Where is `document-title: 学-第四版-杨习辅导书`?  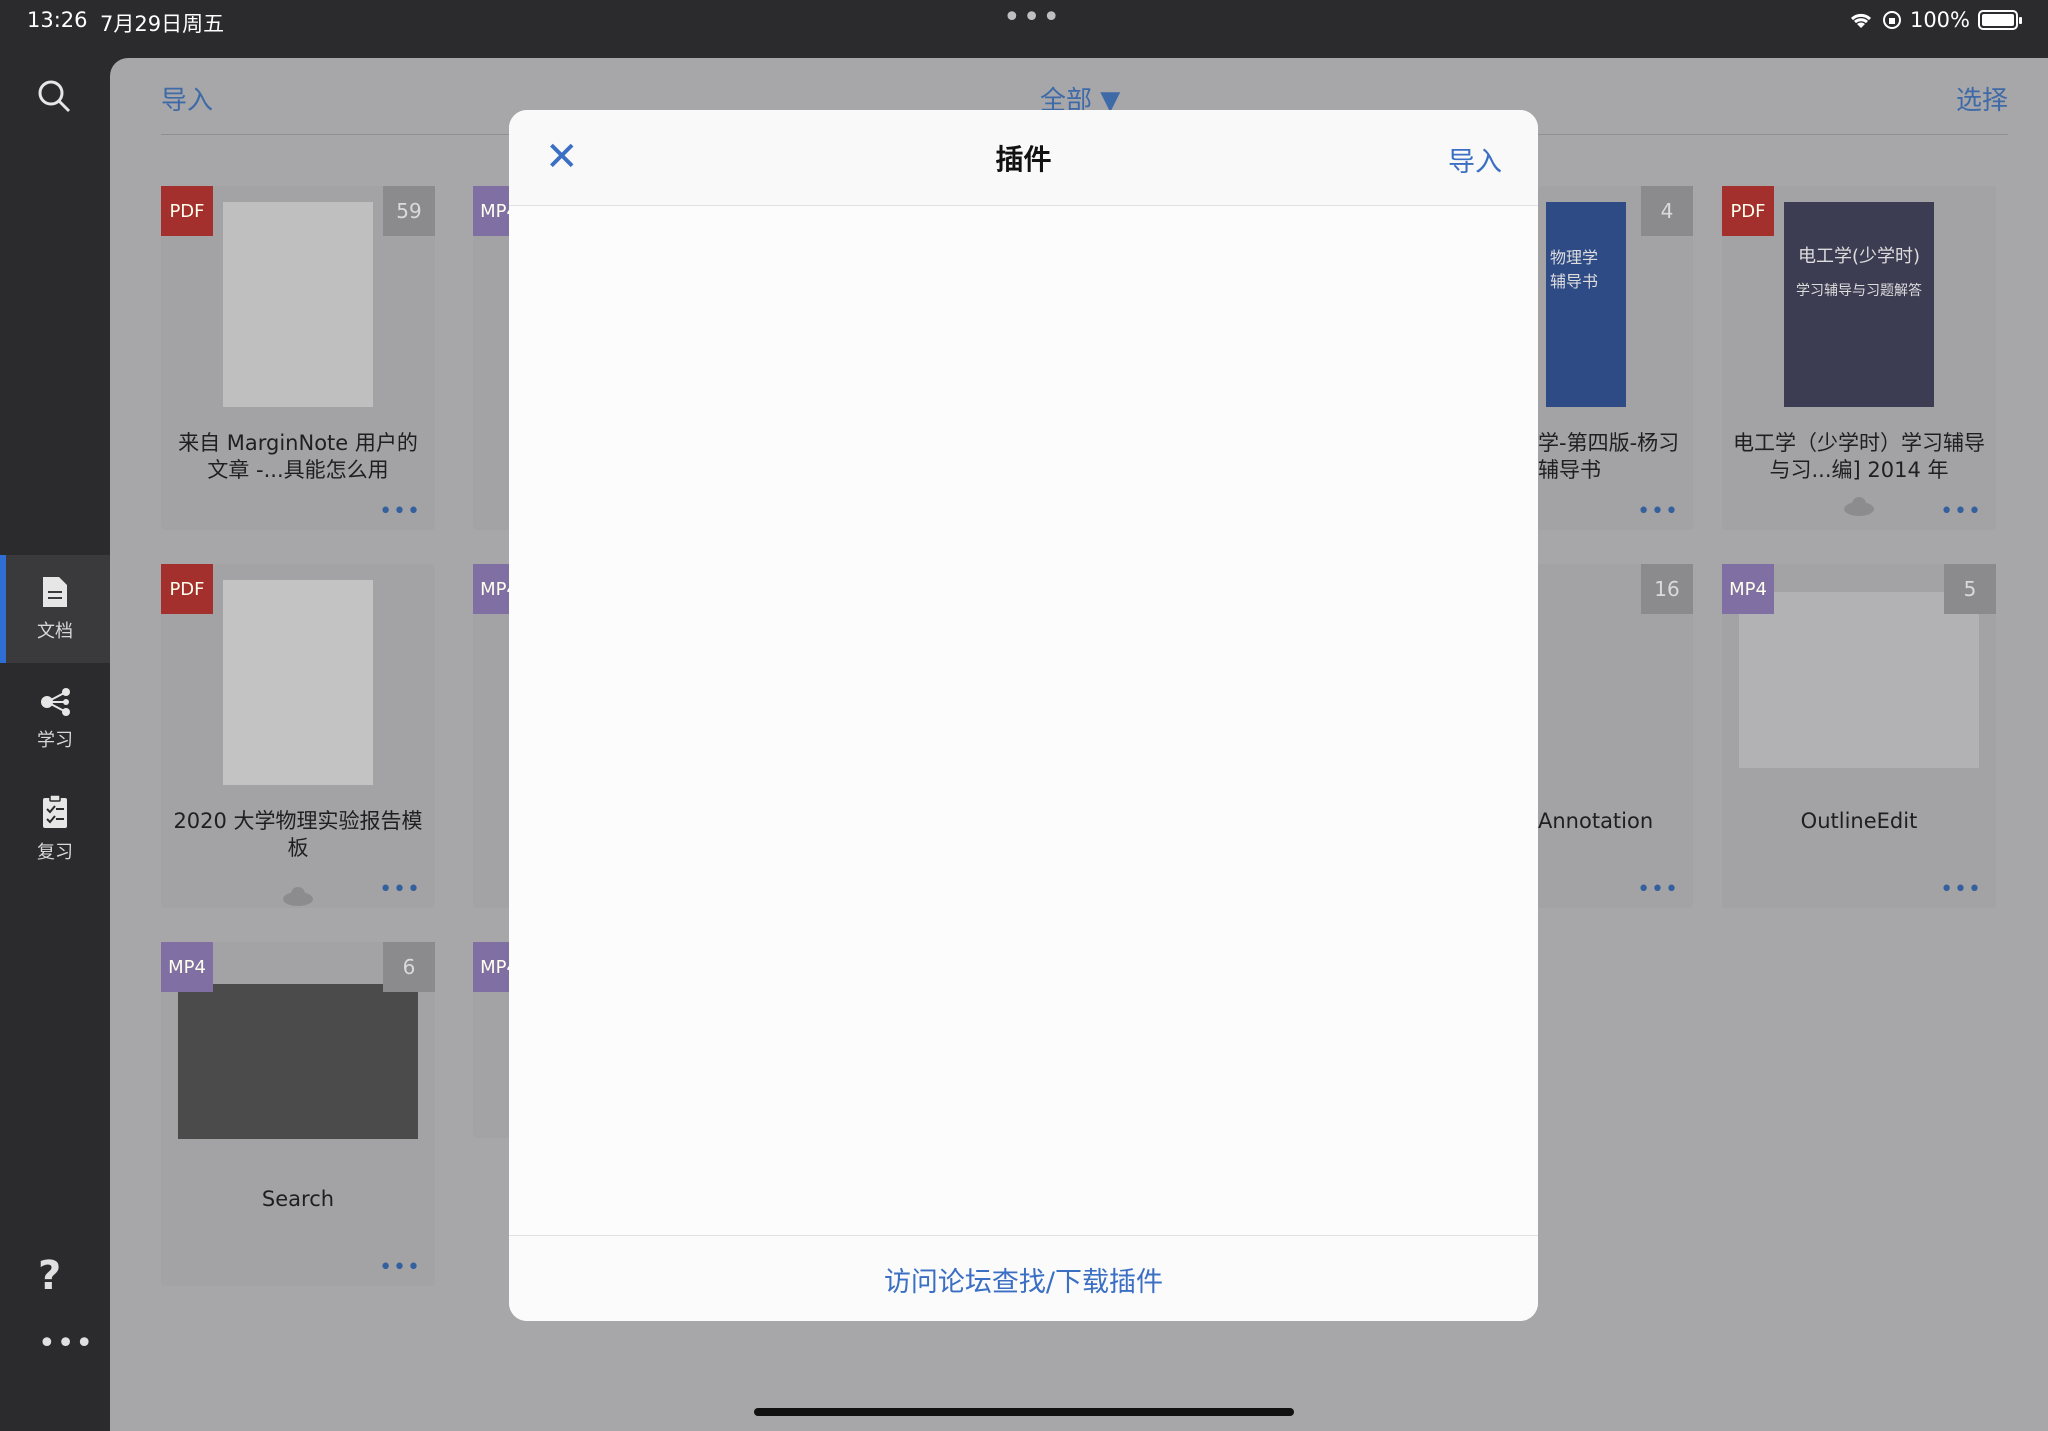
document-title: 学-第四版-杨习辅导书 is located at coordinates (1609, 456).